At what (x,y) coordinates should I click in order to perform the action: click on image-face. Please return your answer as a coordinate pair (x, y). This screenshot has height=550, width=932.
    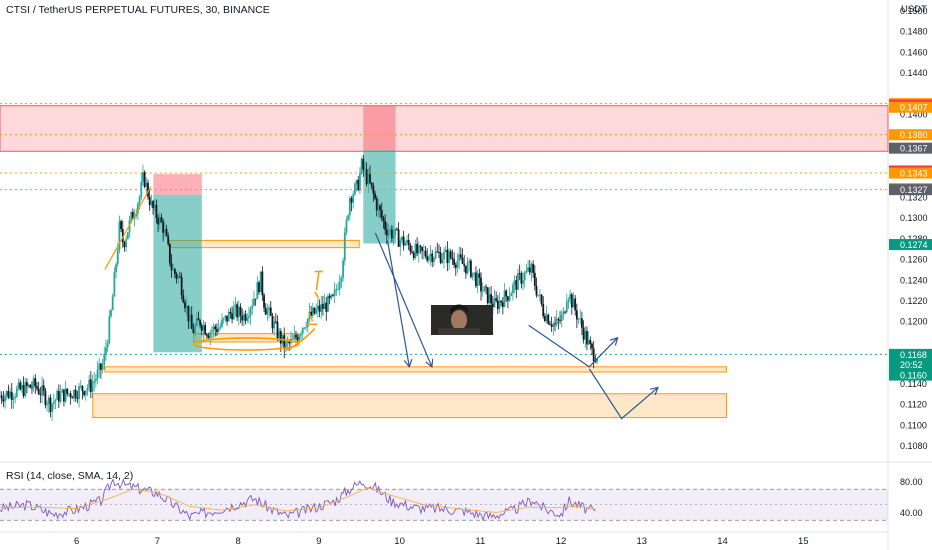
    Looking at the image, I should click on (459, 320).